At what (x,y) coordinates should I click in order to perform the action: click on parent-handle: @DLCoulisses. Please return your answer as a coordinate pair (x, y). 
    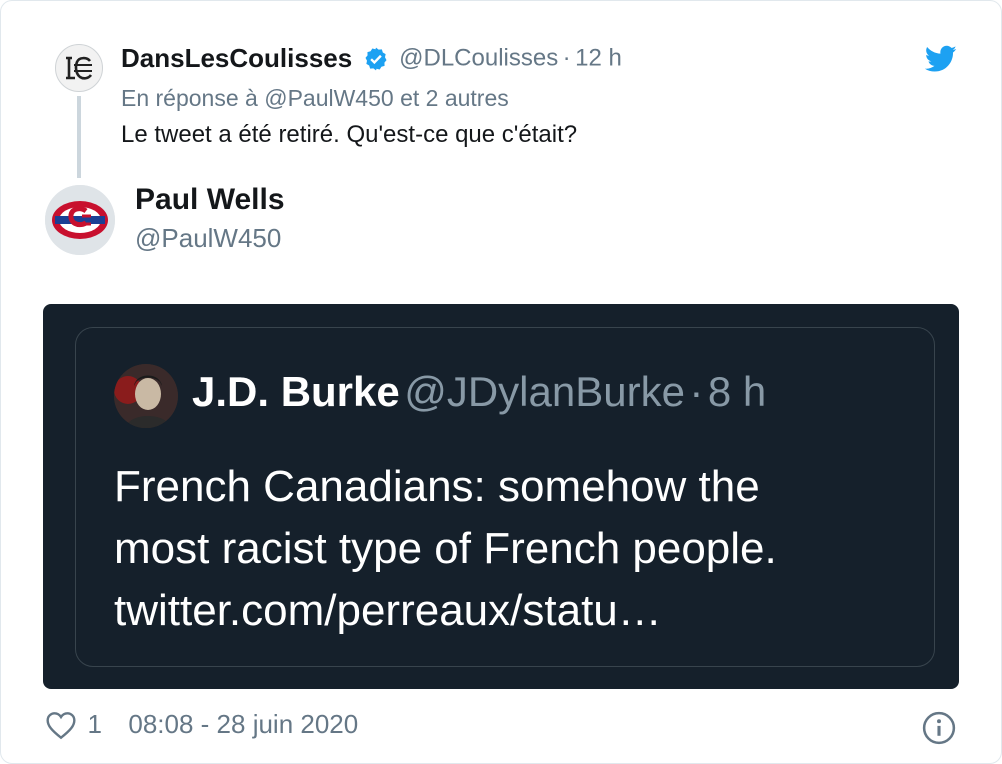
    Looking at the image, I should click on (478, 58).